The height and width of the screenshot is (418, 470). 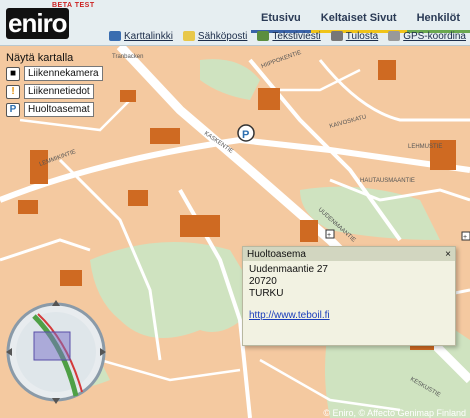 I want to click on gps-icon, so click(x=394, y=36).